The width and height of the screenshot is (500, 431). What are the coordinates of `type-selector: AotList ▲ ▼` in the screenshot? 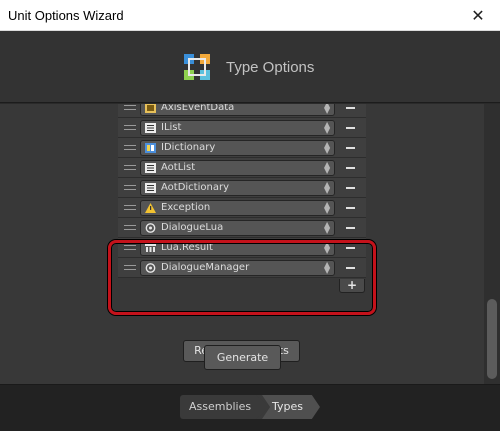 It's located at (237, 168).